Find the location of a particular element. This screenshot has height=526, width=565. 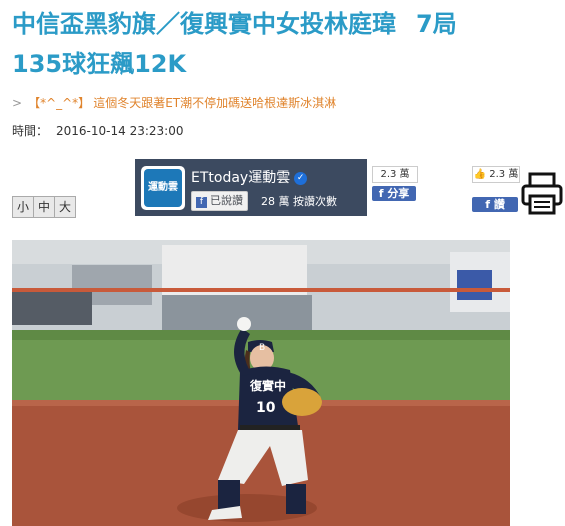

fan-page-logo-text: 運動雲 is located at coordinates (163, 188).